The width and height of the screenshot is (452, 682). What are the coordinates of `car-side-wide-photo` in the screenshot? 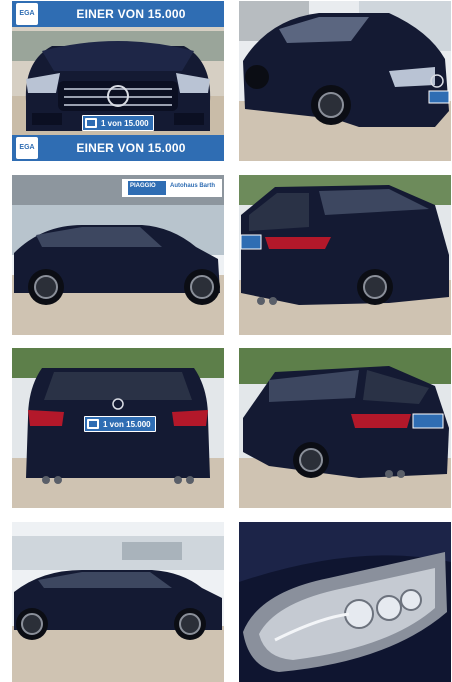 It's located at (118, 602).